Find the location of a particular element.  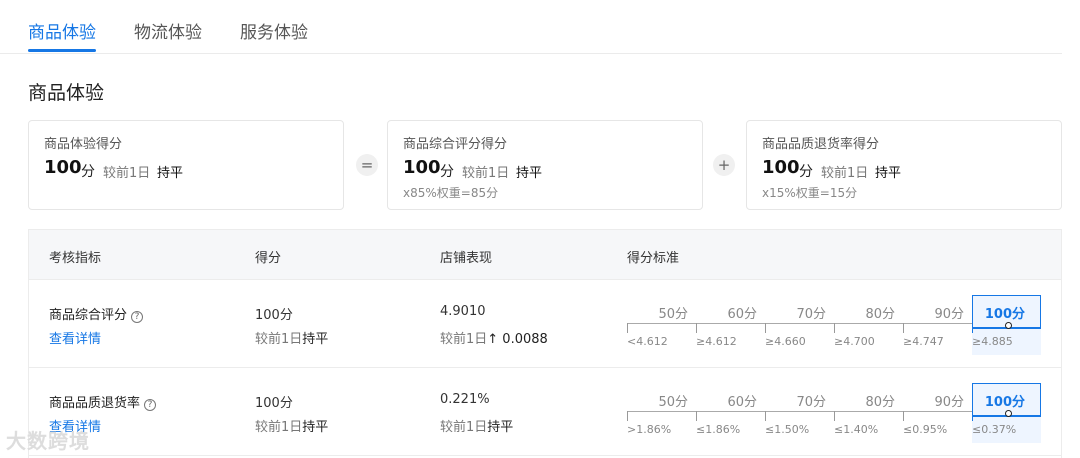

card-overall-rating-score: 商品综合评分得分 100 分 较前1日 持平 x85%权重=85分 is located at coordinates (545, 165).